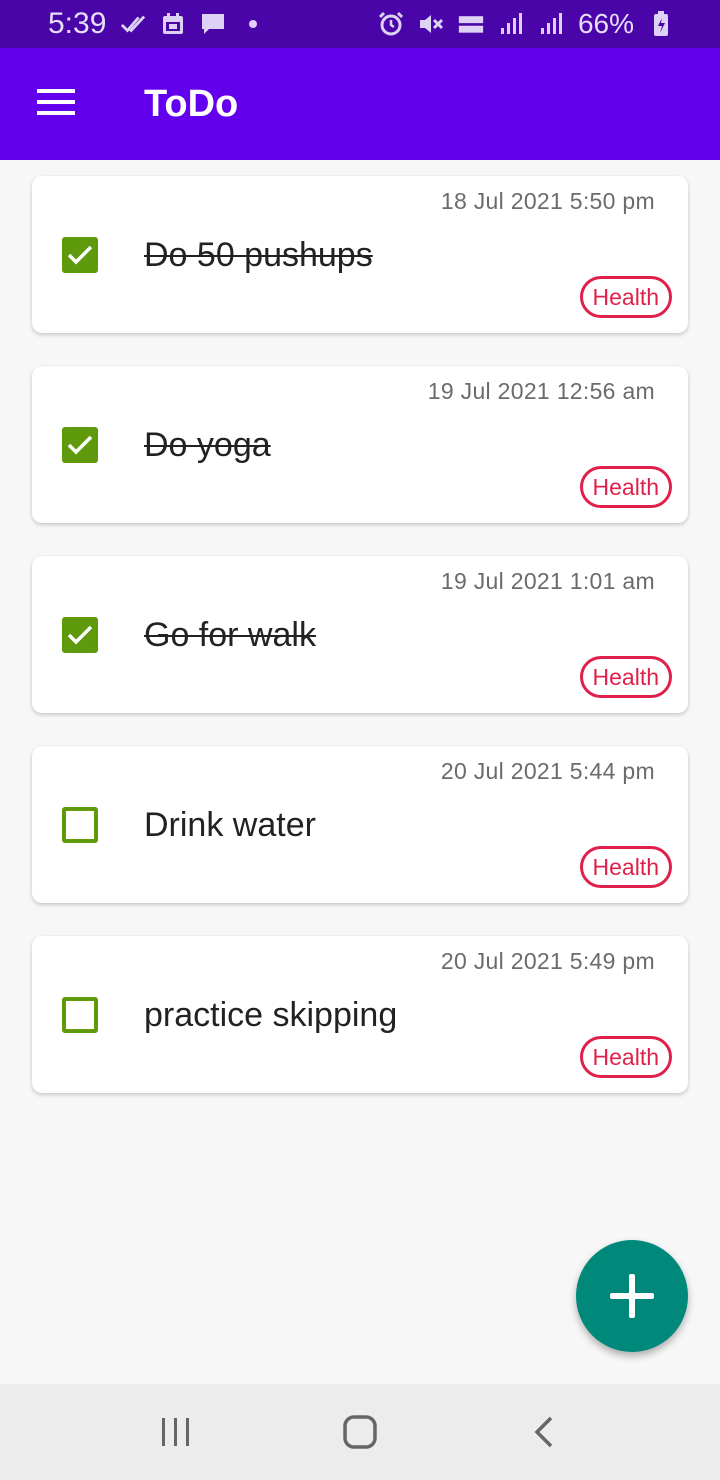 The image size is (720, 1480). I want to click on page-title: ToDo, so click(191, 103).